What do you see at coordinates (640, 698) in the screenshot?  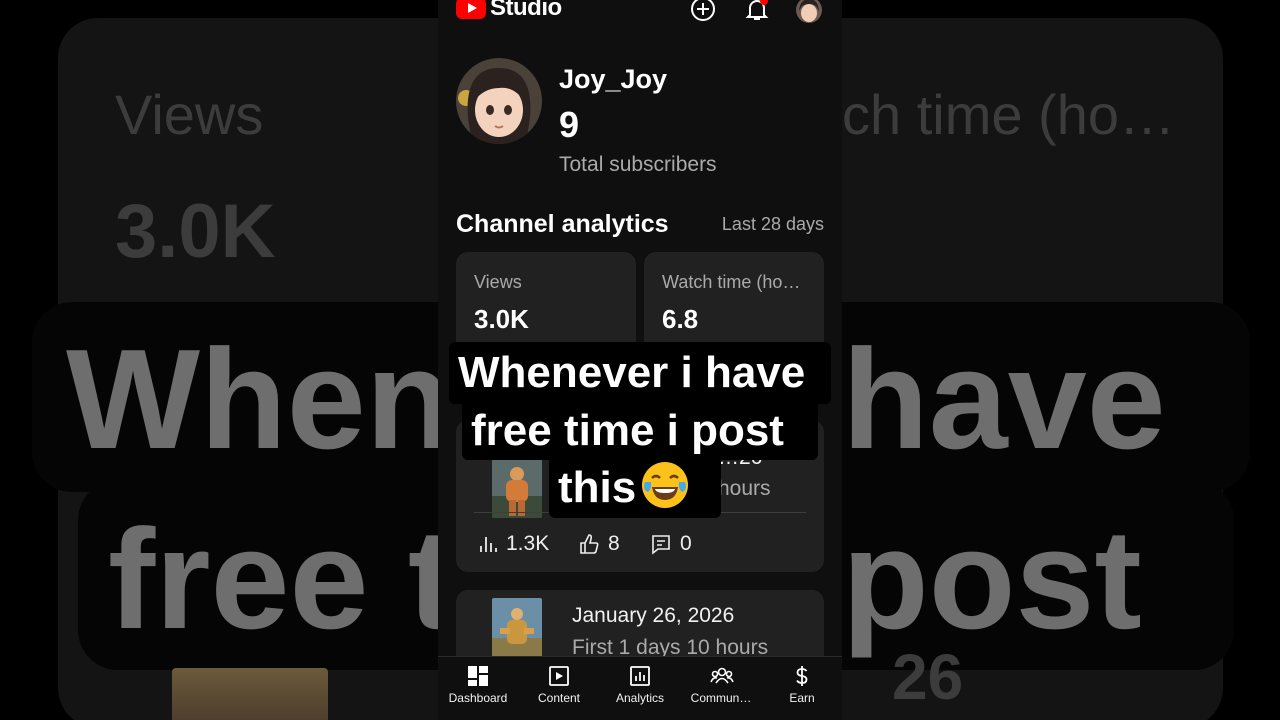 I see `nav-label: Analytics` at bounding box center [640, 698].